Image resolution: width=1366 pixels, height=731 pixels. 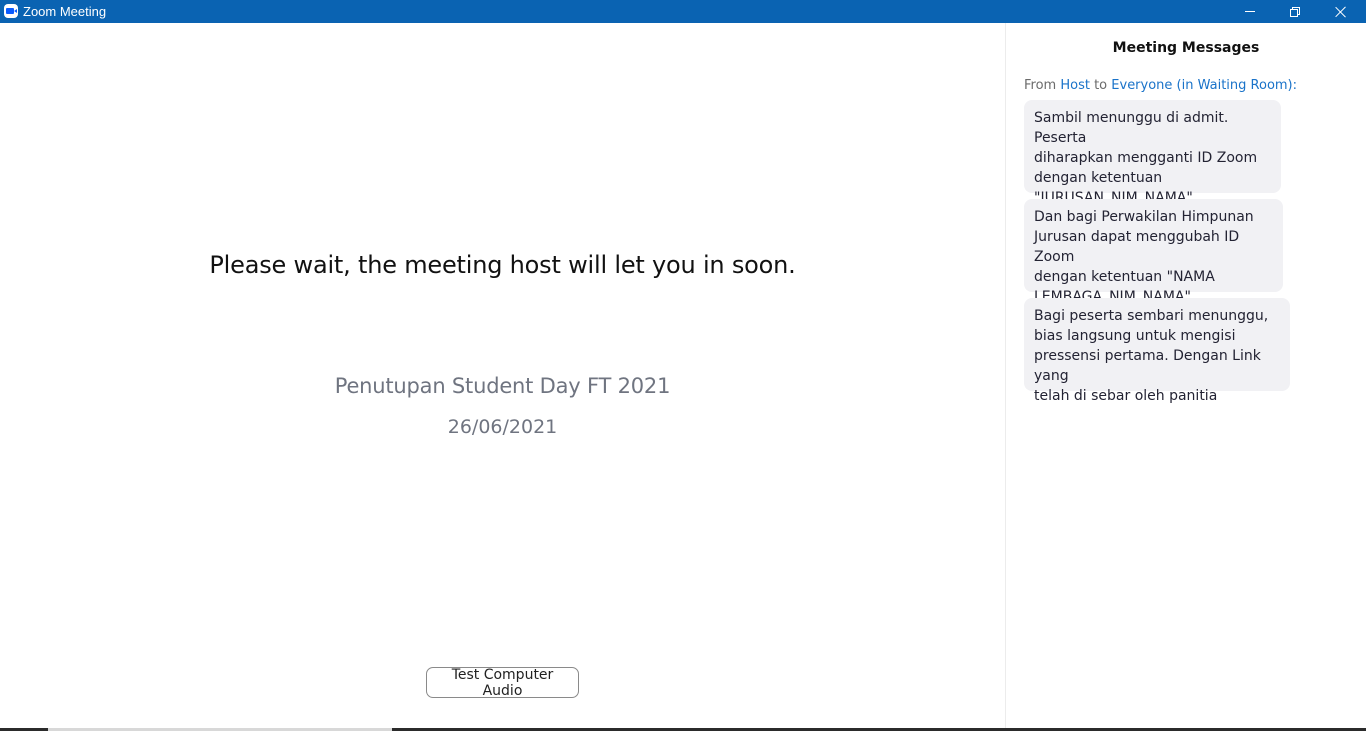 I want to click on panel-title: Meeting Messages, so click(x=1186, y=48).